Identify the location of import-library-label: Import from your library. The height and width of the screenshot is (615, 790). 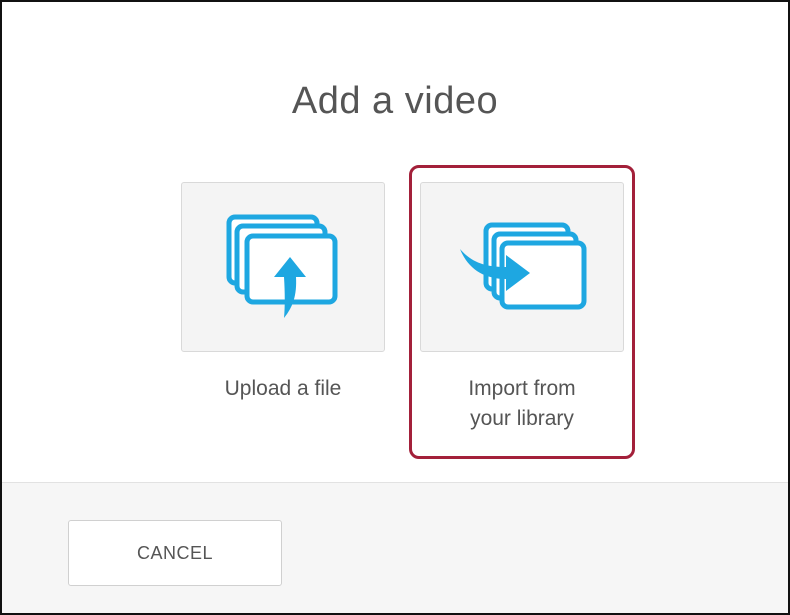
(522, 403).